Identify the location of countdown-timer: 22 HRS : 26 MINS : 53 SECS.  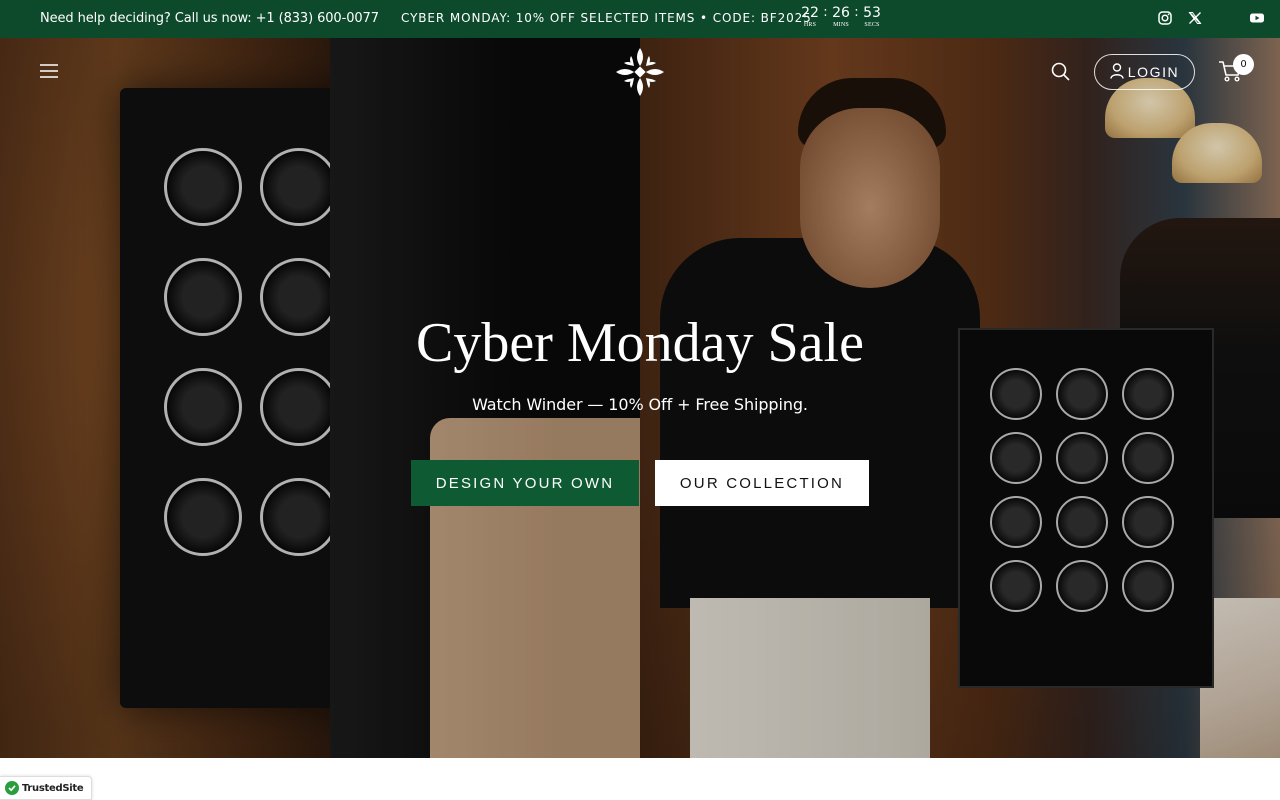
(841, 17).